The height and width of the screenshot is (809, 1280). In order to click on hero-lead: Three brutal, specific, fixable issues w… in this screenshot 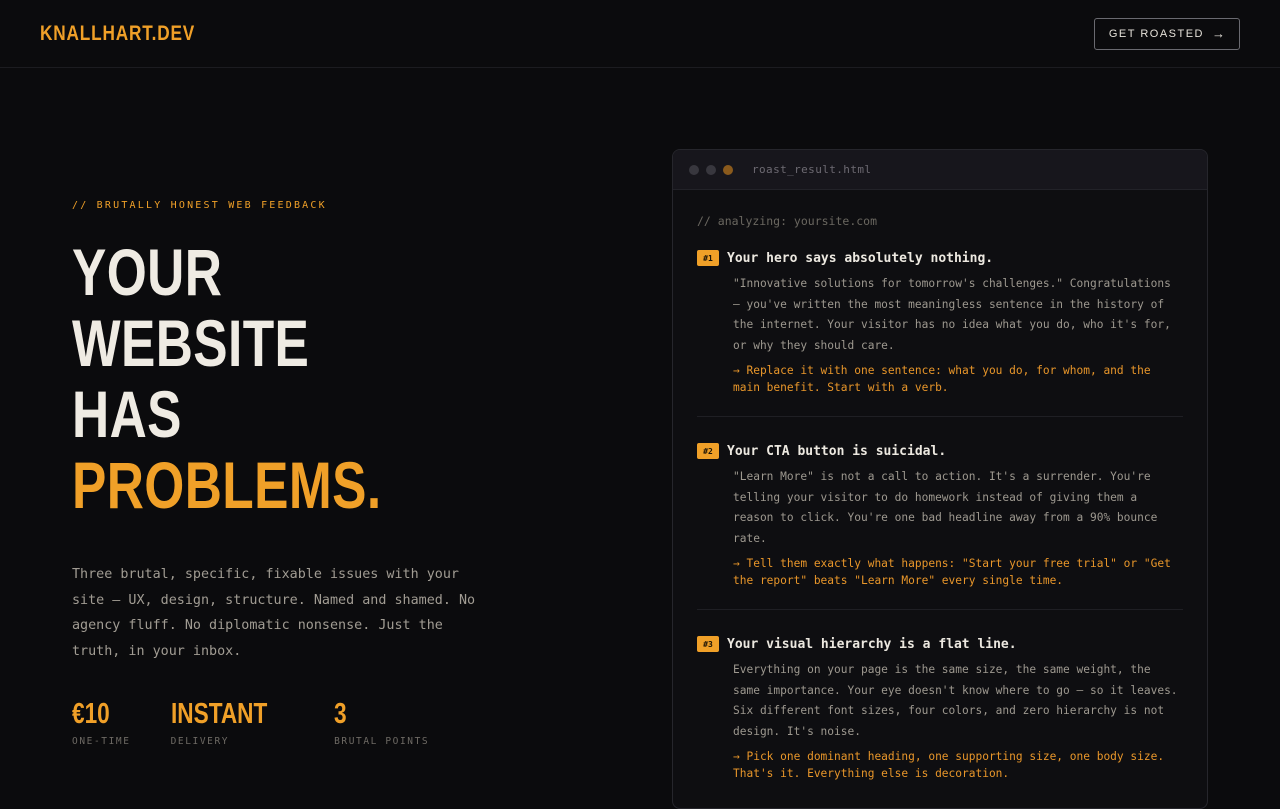, I will do `click(274, 613)`.